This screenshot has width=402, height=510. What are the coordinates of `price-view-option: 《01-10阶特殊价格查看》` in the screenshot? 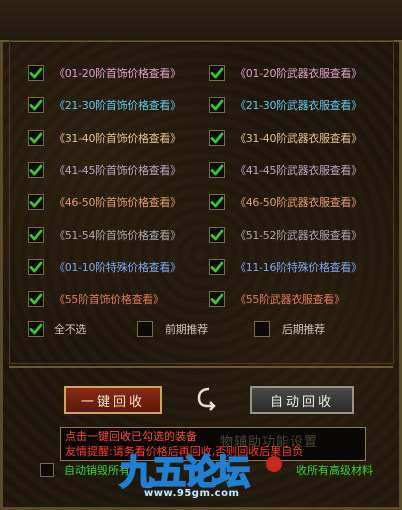 It's located at (104, 267).